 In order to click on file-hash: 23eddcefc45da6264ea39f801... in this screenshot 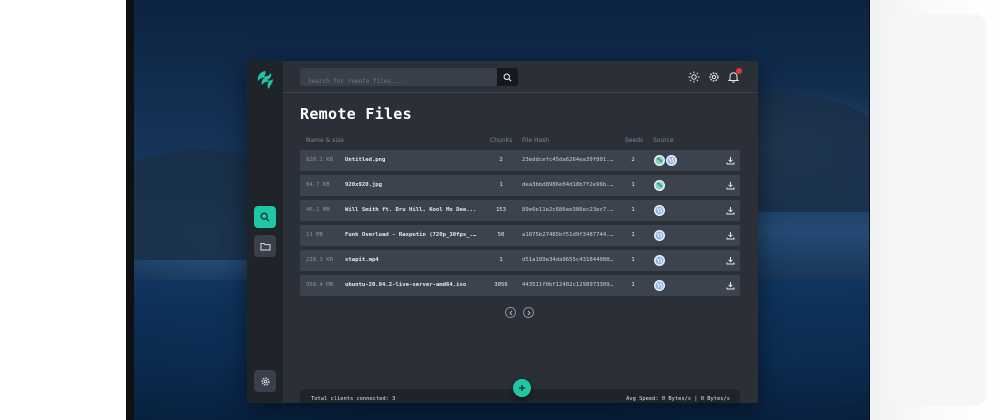, I will do `click(568, 160)`.